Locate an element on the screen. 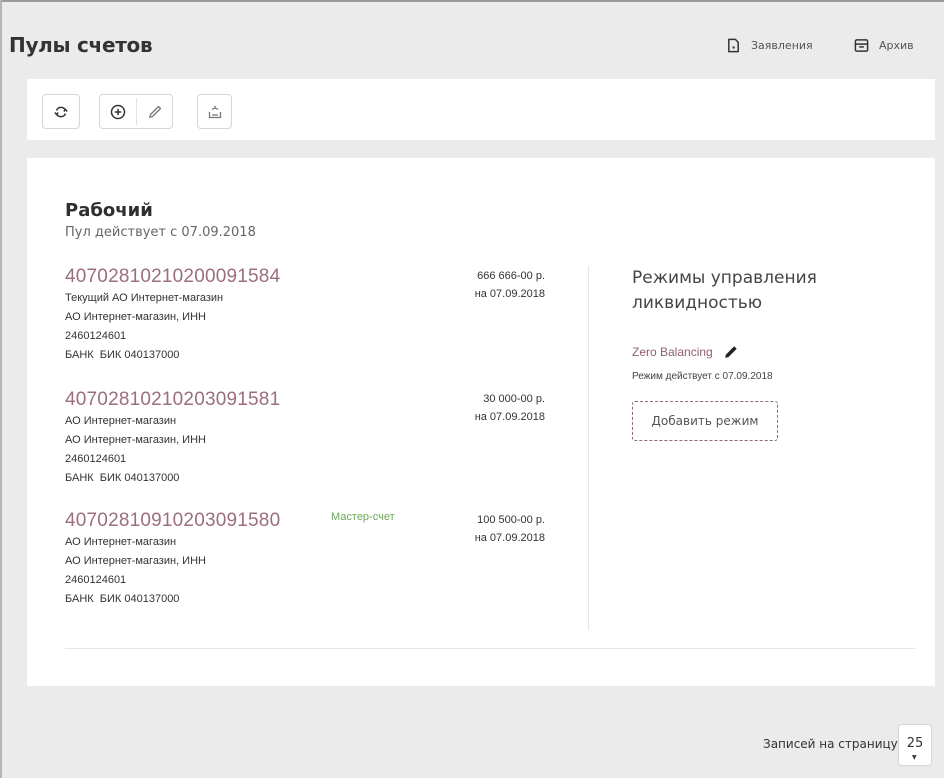 The height and width of the screenshot is (778, 944). add-button is located at coordinates (118, 111).